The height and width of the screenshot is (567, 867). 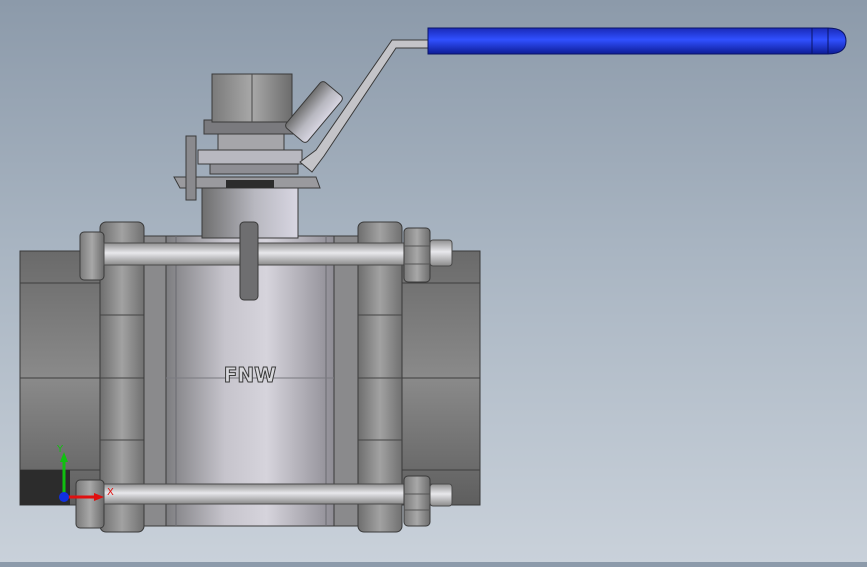 I want to click on axis-y-label: Y, so click(x=60, y=449).